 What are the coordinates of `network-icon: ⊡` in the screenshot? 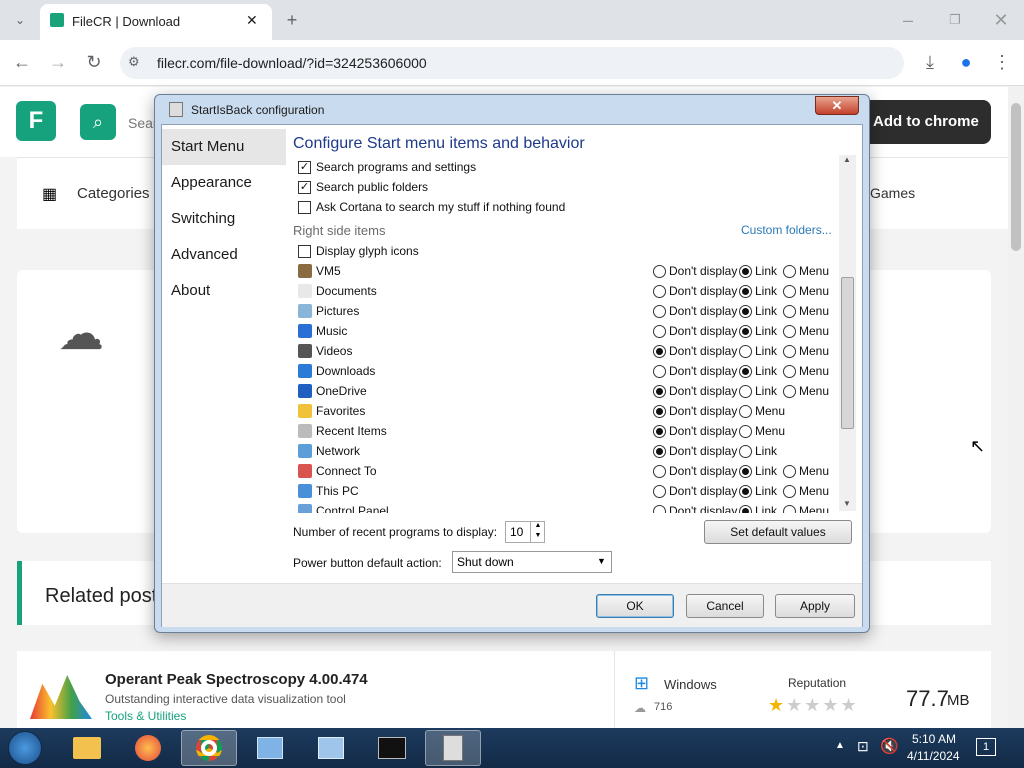 It's located at (863, 746).